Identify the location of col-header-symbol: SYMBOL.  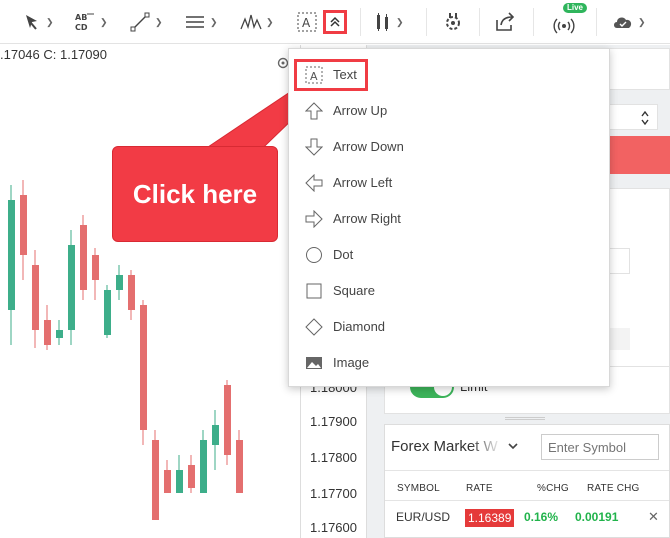
(418, 488).